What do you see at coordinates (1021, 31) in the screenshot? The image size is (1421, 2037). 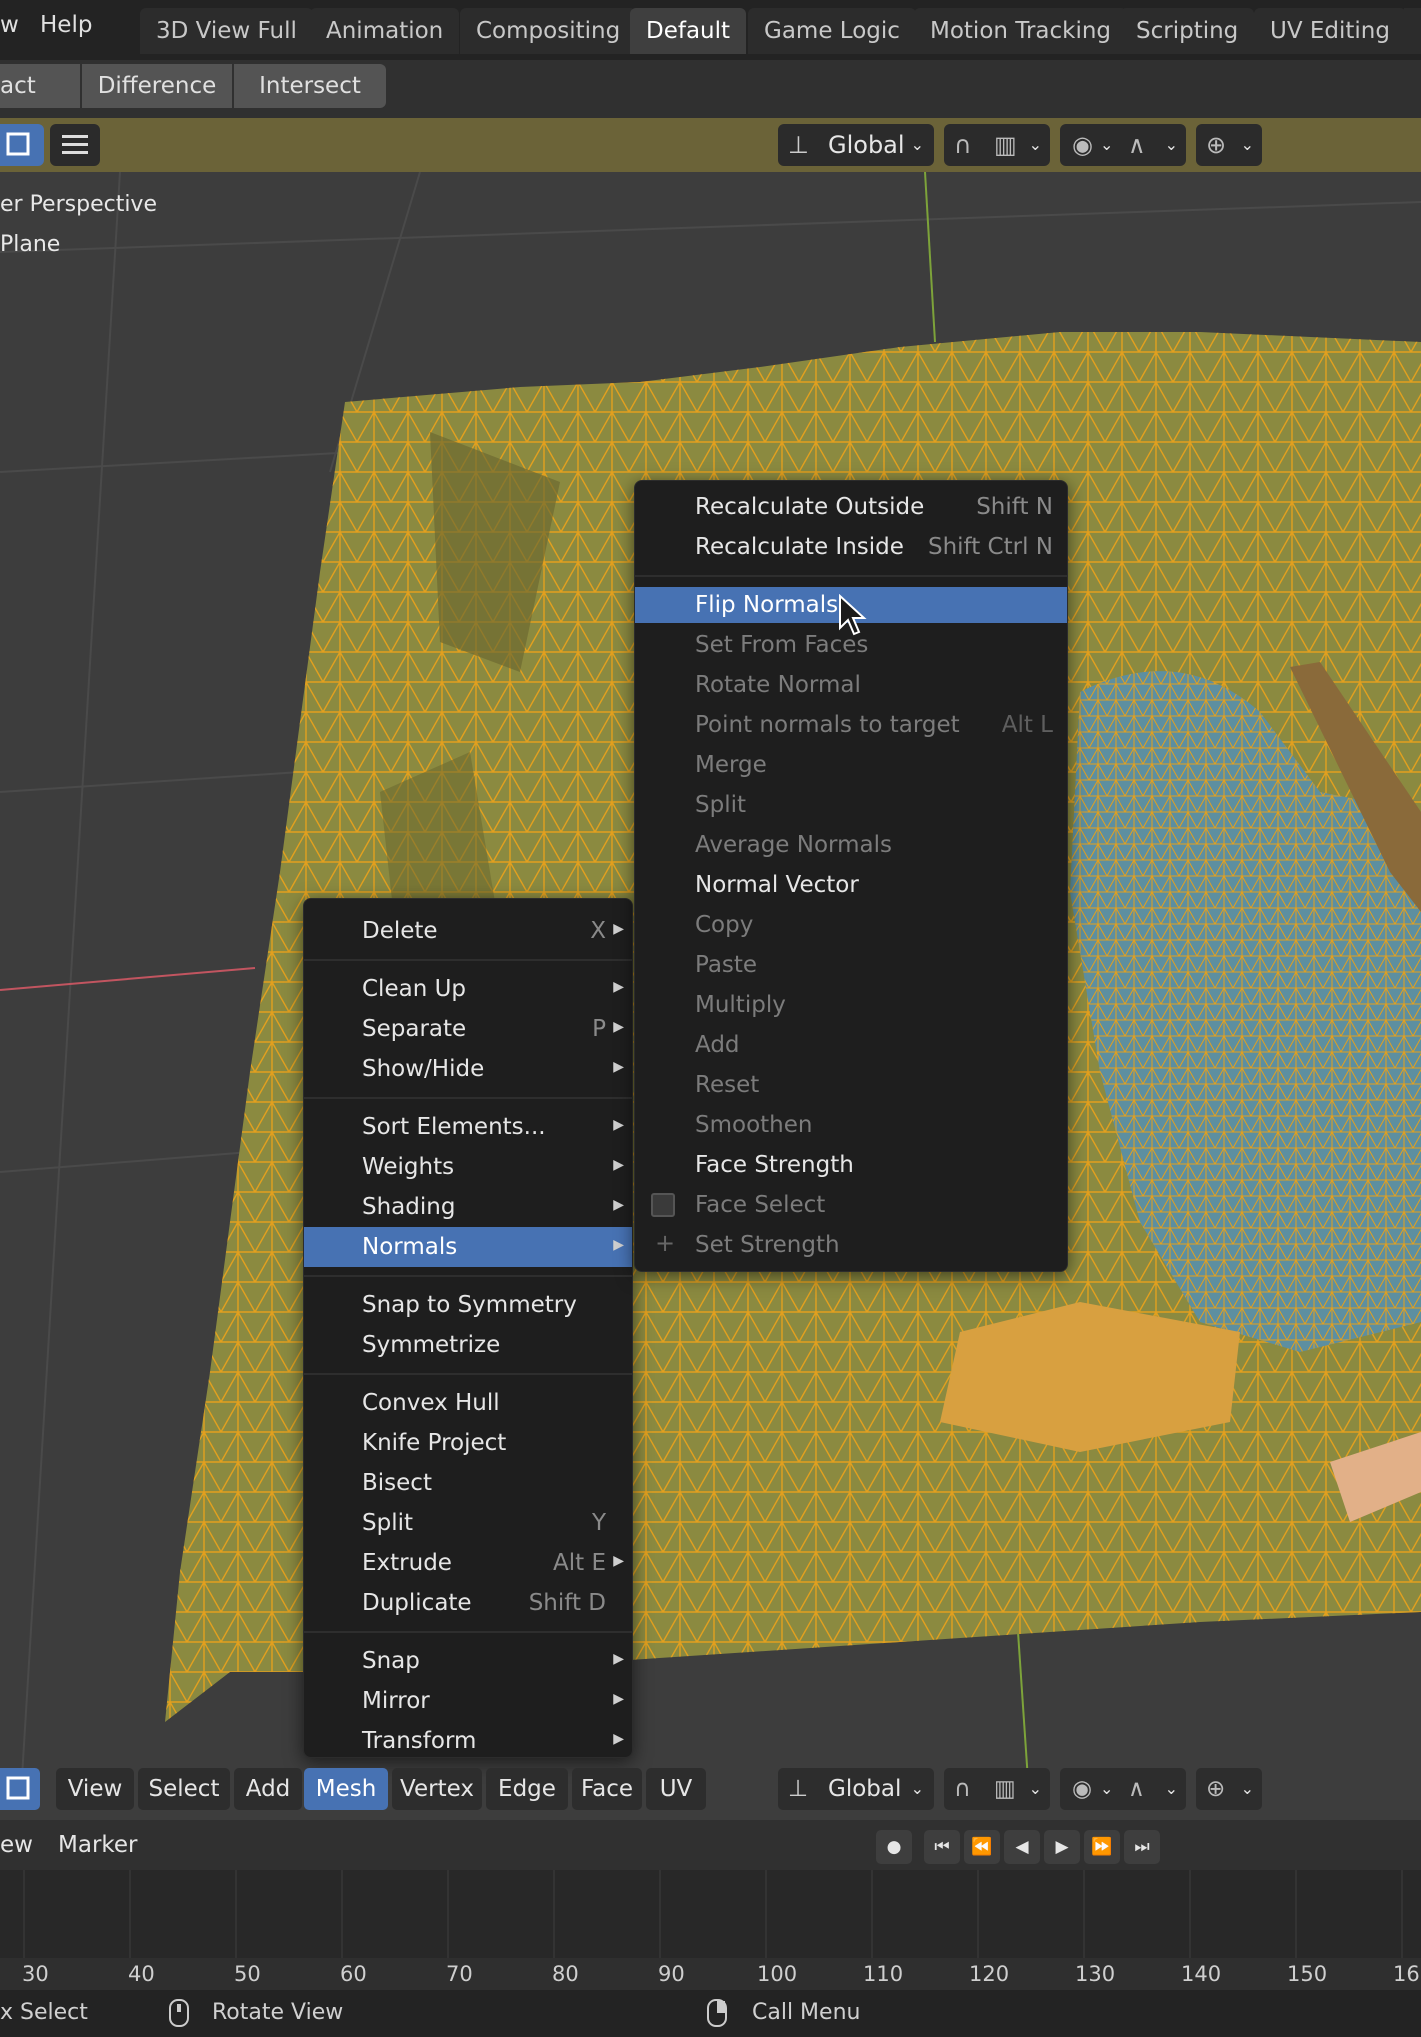 I see `tab-motion-tracking: Motion Tracking` at bounding box center [1021, 31].